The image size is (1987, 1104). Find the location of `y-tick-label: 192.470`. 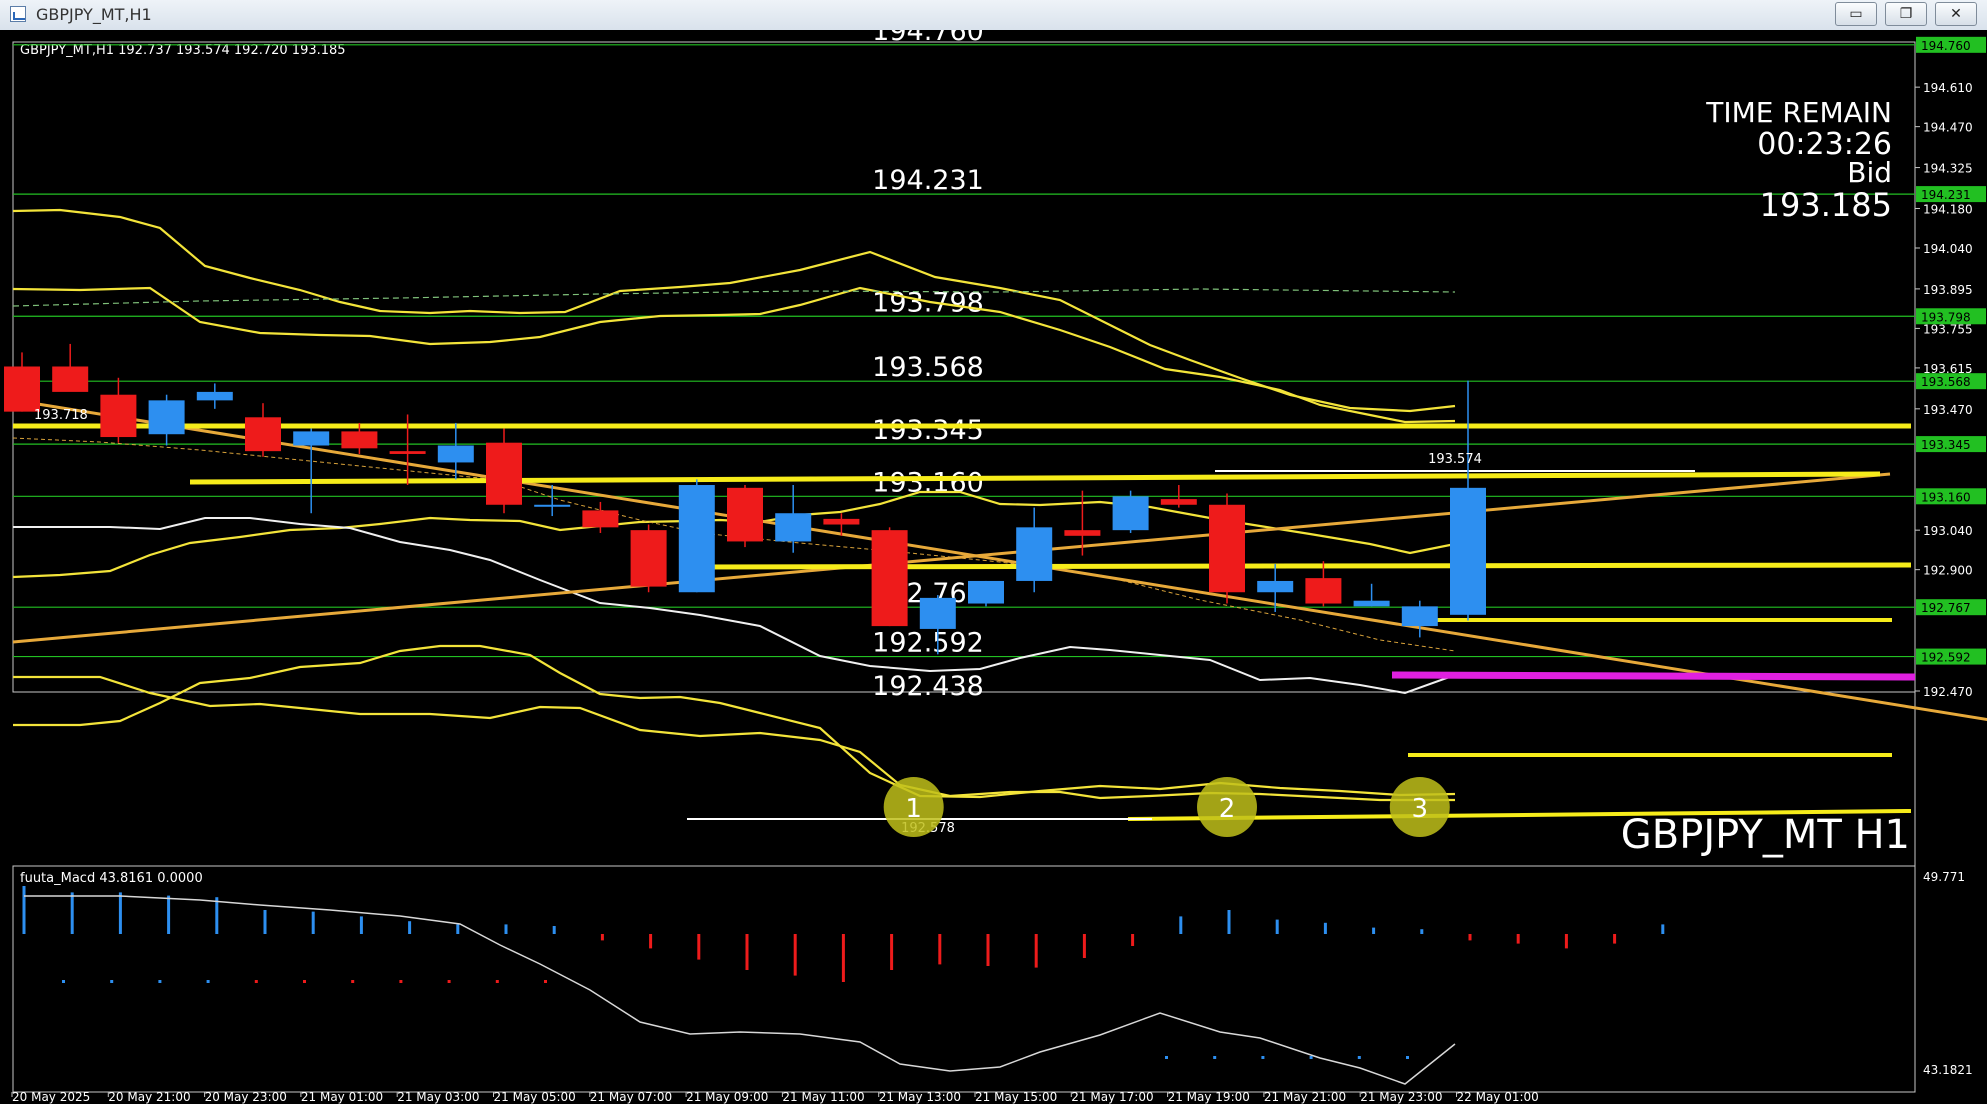

y-tick-label: 192.470 is located at coordinates (1948, 692).